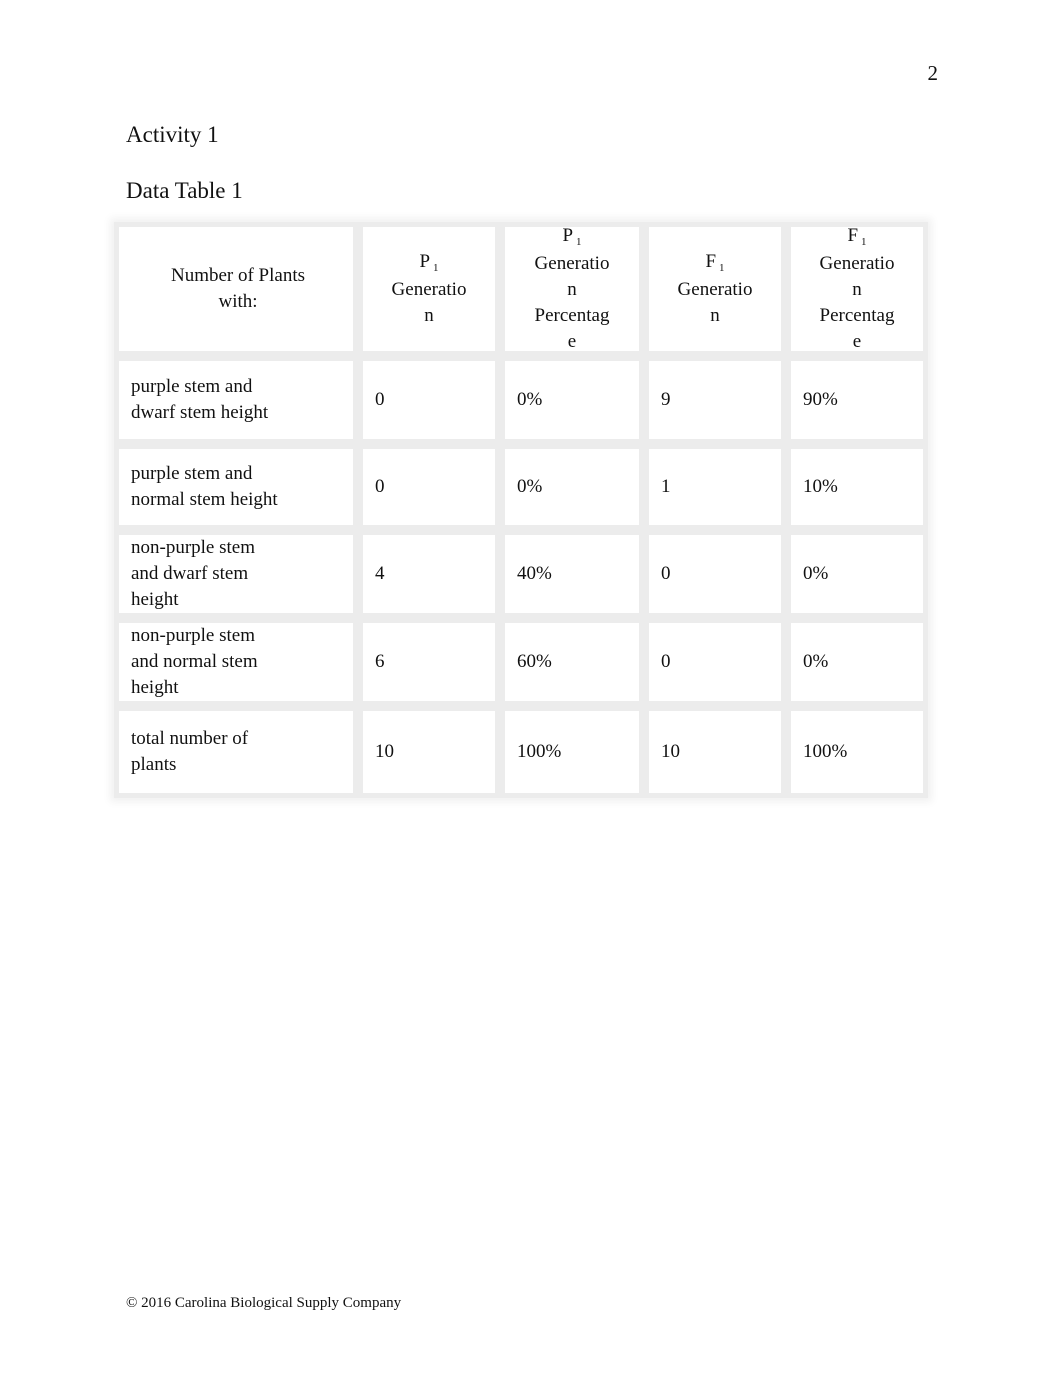  Describe the element at coordinates (933, 73) in the screenshot. I see `page-number: 2` at that location.